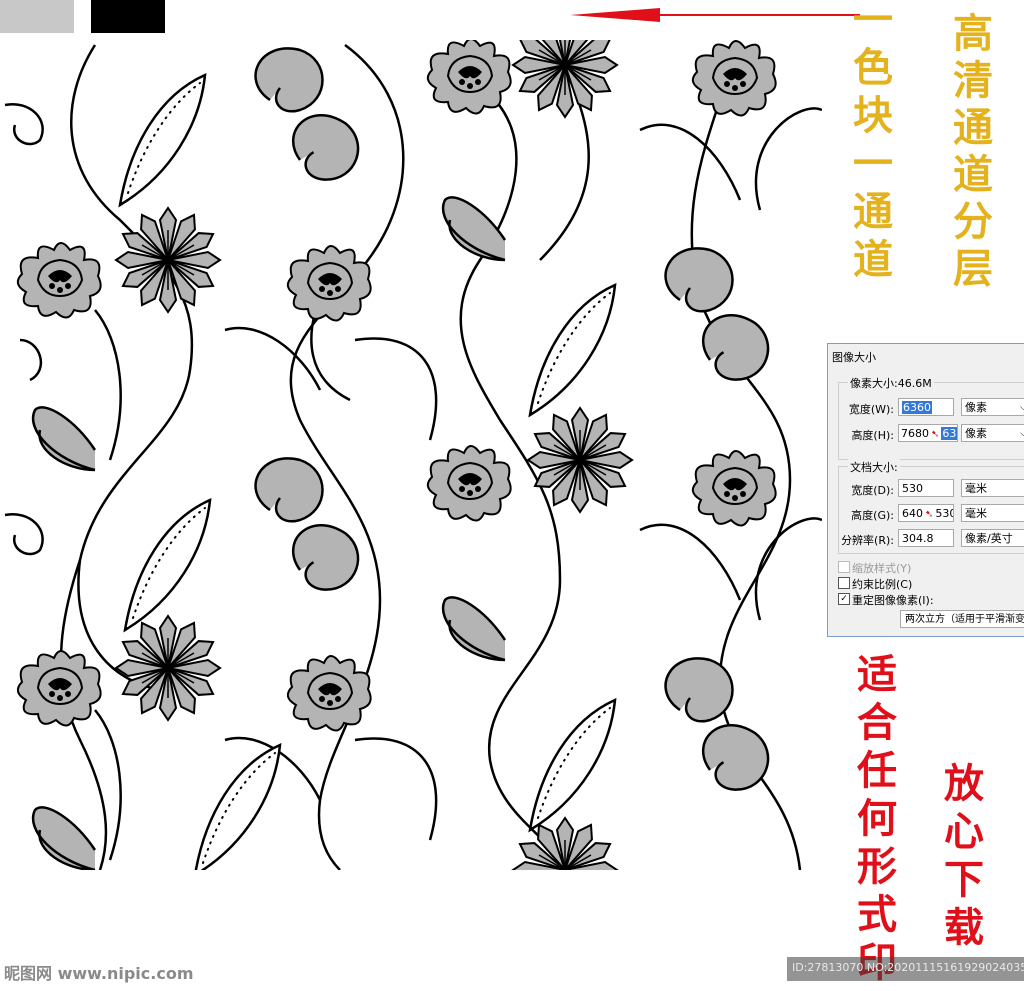 This screenshot has width=1024, height=991. I want to click on doc-height-new-value: 530, so click(944, 513).